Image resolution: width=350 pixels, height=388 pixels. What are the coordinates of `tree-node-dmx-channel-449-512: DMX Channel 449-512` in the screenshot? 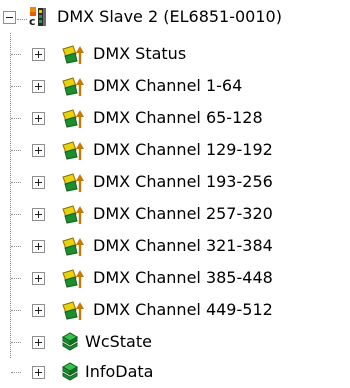 It's located at (142, 310).